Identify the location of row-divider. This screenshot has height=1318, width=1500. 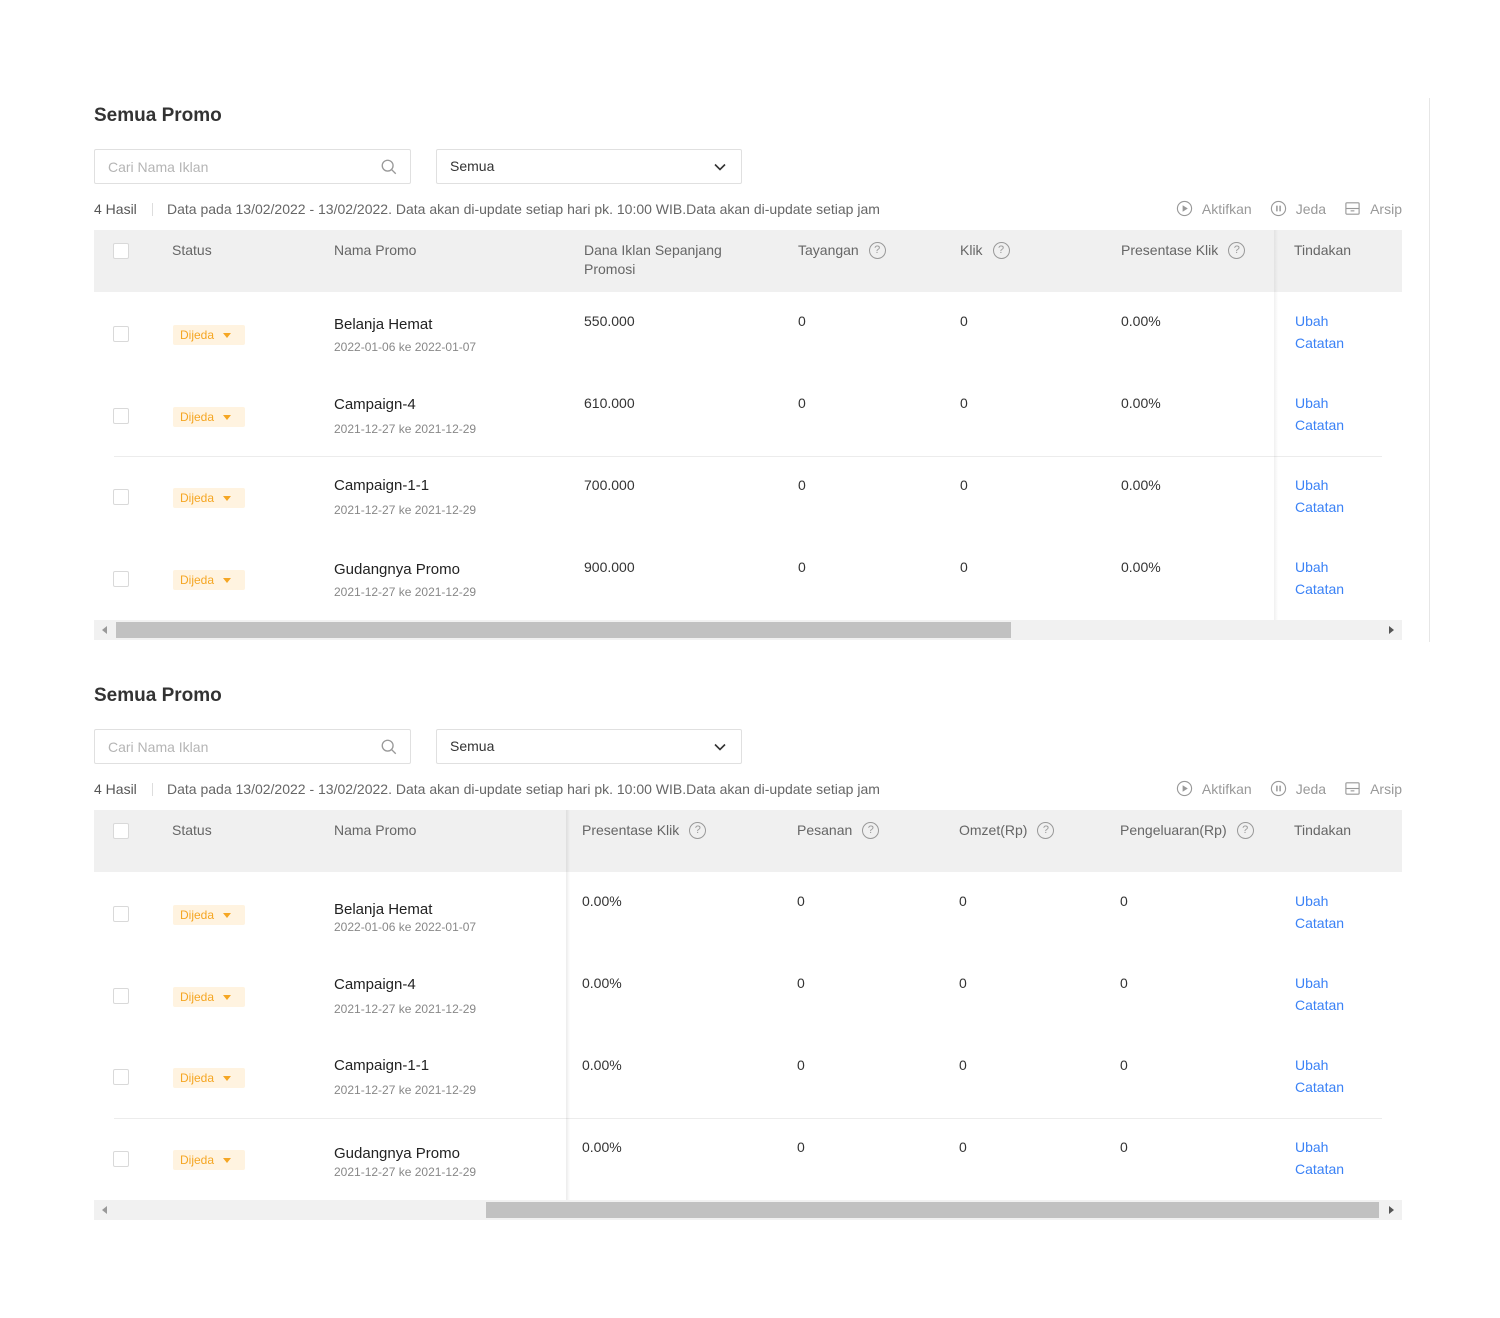
(748, 1118).